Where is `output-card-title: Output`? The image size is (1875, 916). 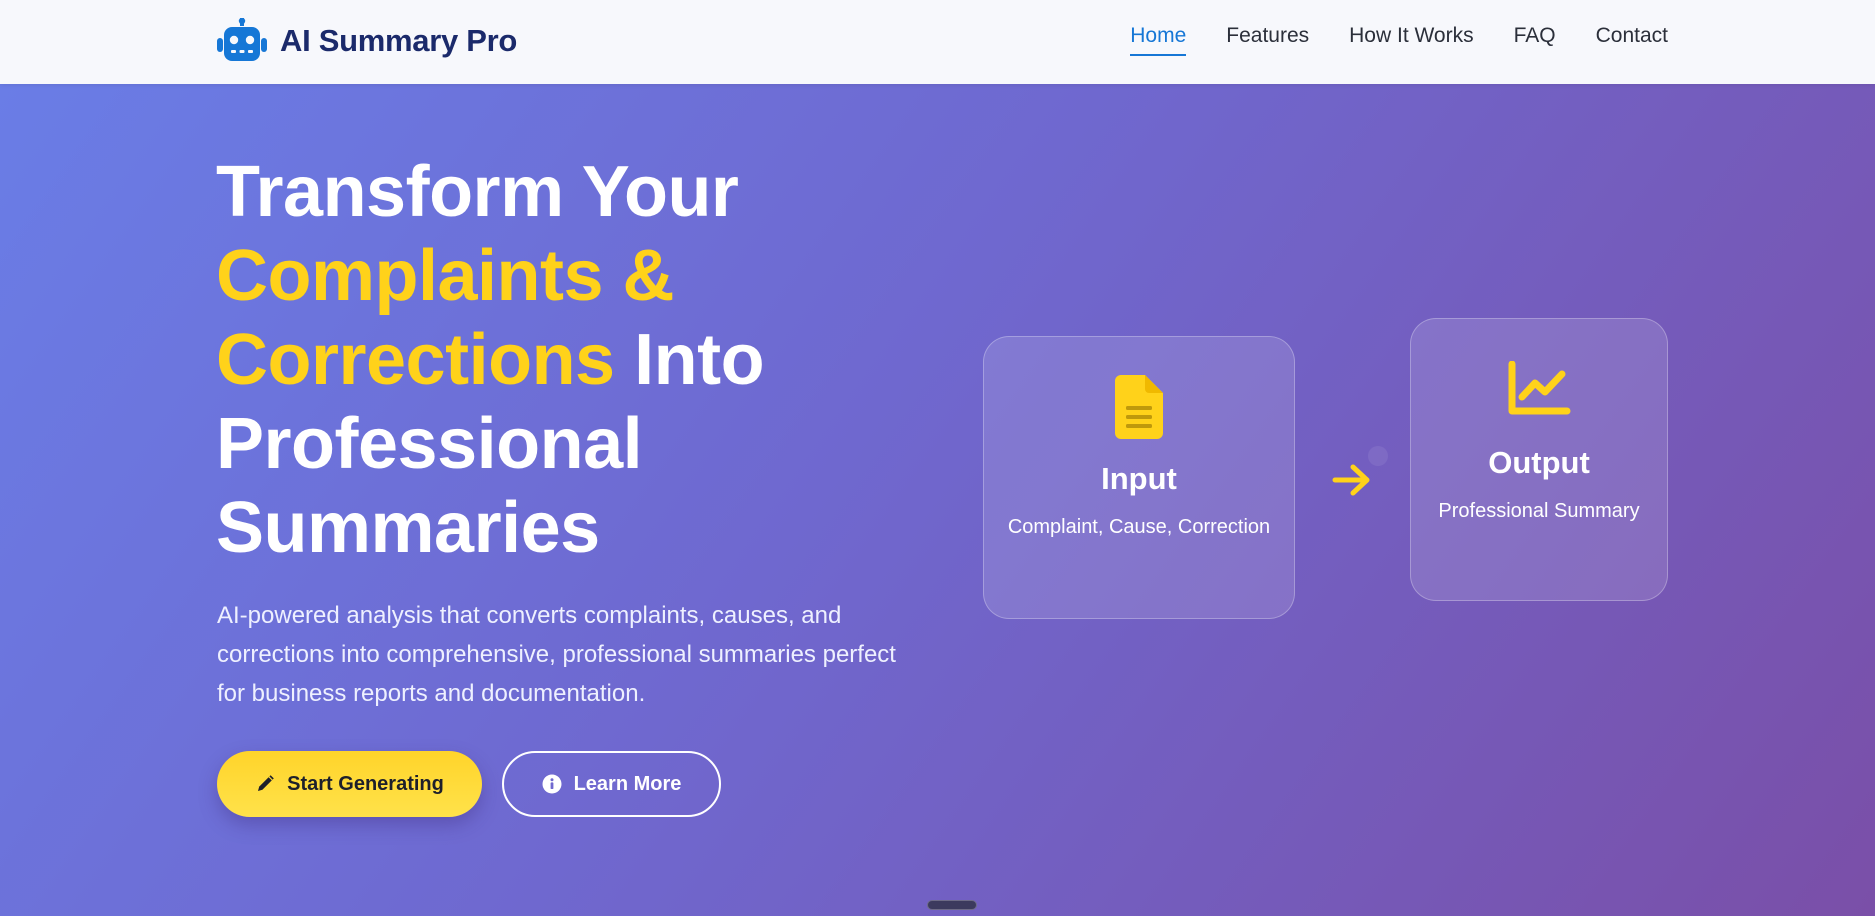
output-card-title: Output is located at coordinates (1539, 462).